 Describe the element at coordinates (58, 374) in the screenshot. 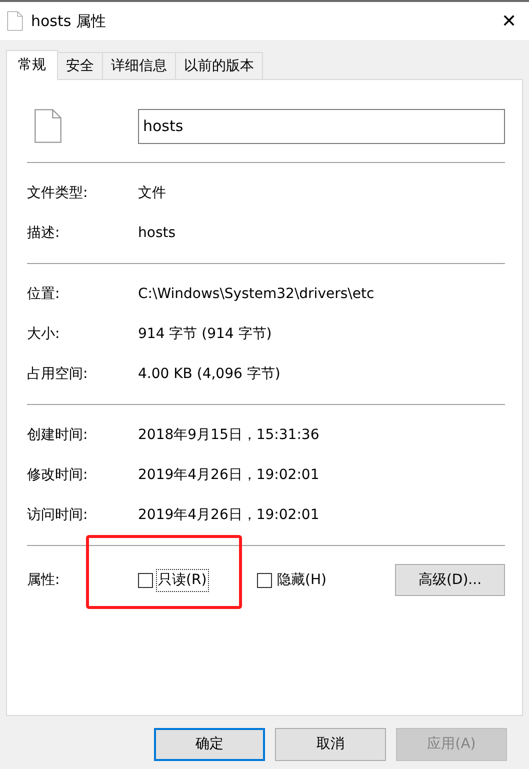

I see `field-label: 占用空间:` at that location.